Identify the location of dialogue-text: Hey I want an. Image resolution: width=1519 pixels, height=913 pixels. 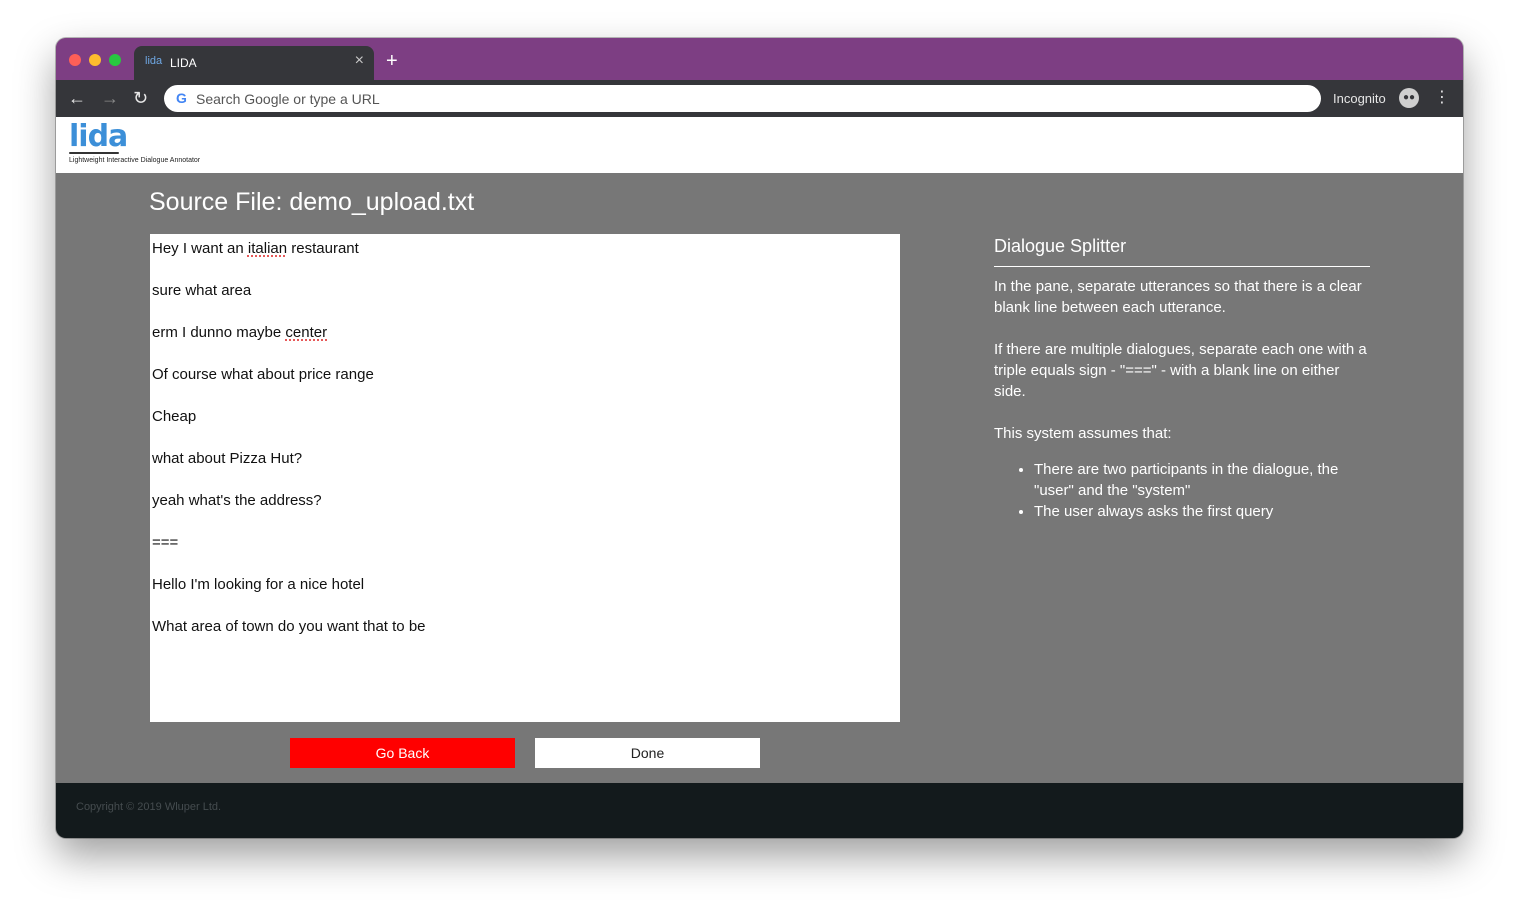
(200, 248).